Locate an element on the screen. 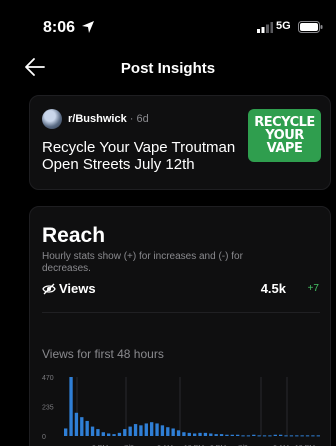 The width and height of the screenshot is (336, 446). y-tick-label: 0 is located at coordinates (44, 437).